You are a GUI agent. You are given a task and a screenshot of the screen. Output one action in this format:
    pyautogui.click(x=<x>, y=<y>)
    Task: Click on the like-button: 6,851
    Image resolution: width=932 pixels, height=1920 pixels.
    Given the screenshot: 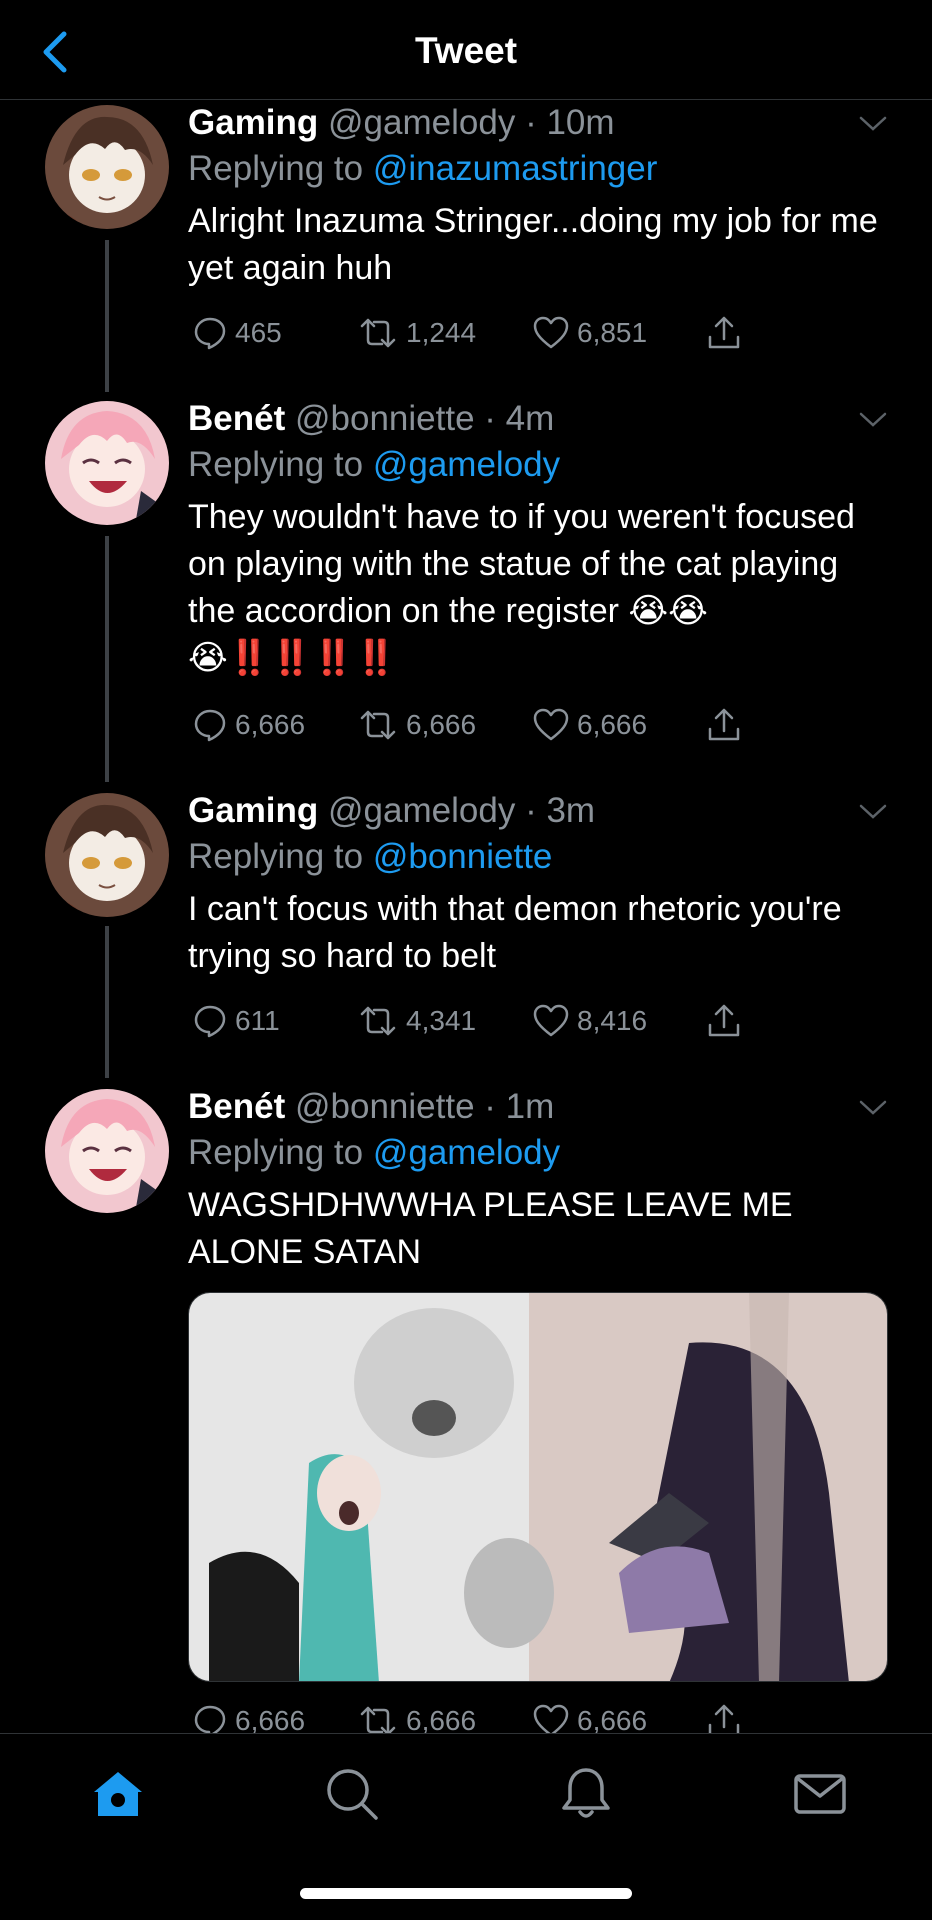 What is the action you would take?
    pyautogui.click(x=590, y=333)
    